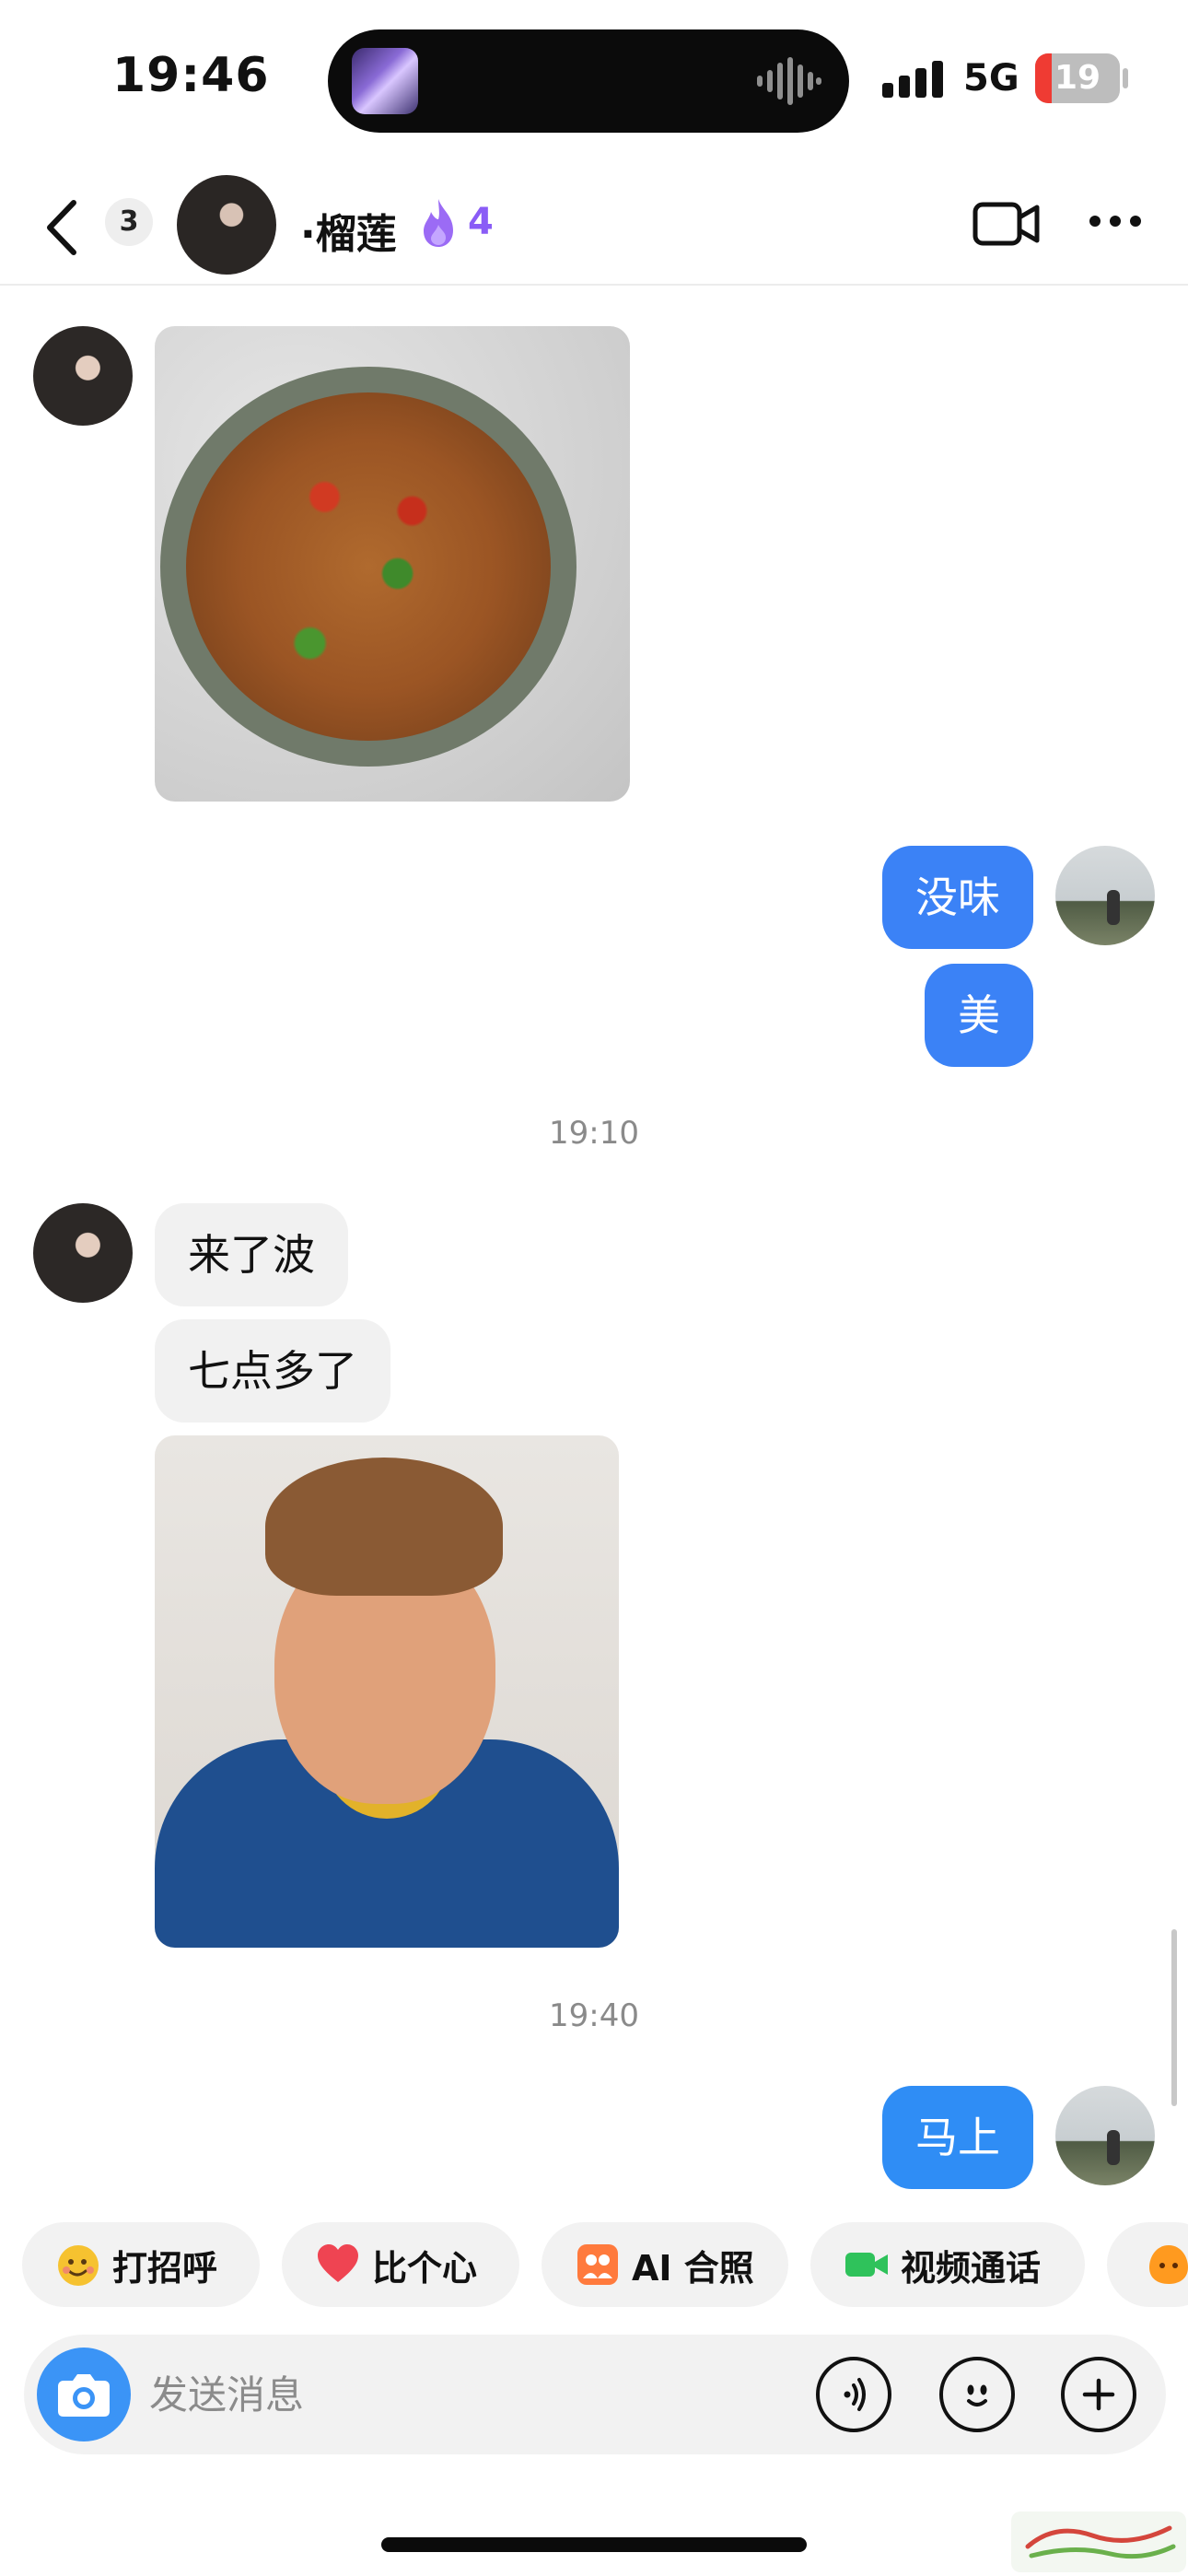  What do you see at coordinates (1115, 221) in the screenshot?
I see `more-options-icon` at bounding box center [1115, 221].